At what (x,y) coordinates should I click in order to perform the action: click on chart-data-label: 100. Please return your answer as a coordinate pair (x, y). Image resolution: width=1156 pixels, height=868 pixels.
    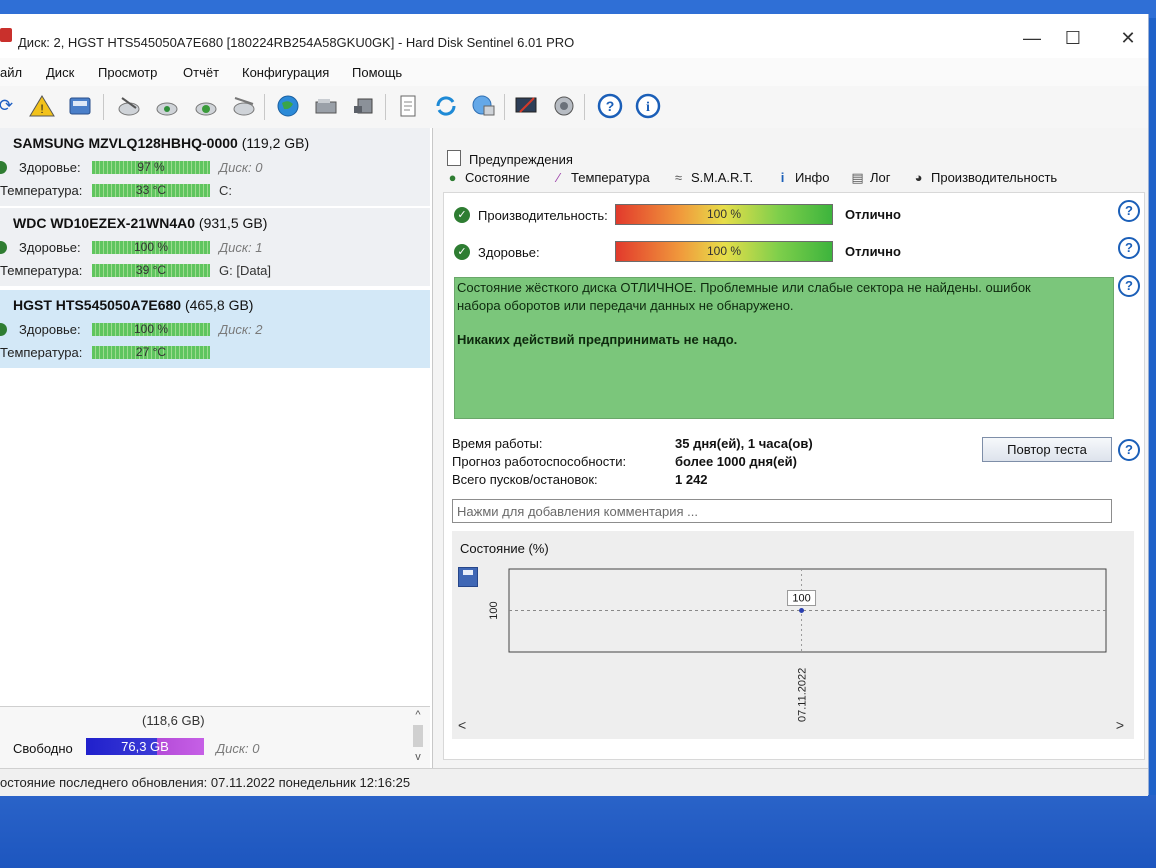
    Looking at the image, I should click on (801, 599).